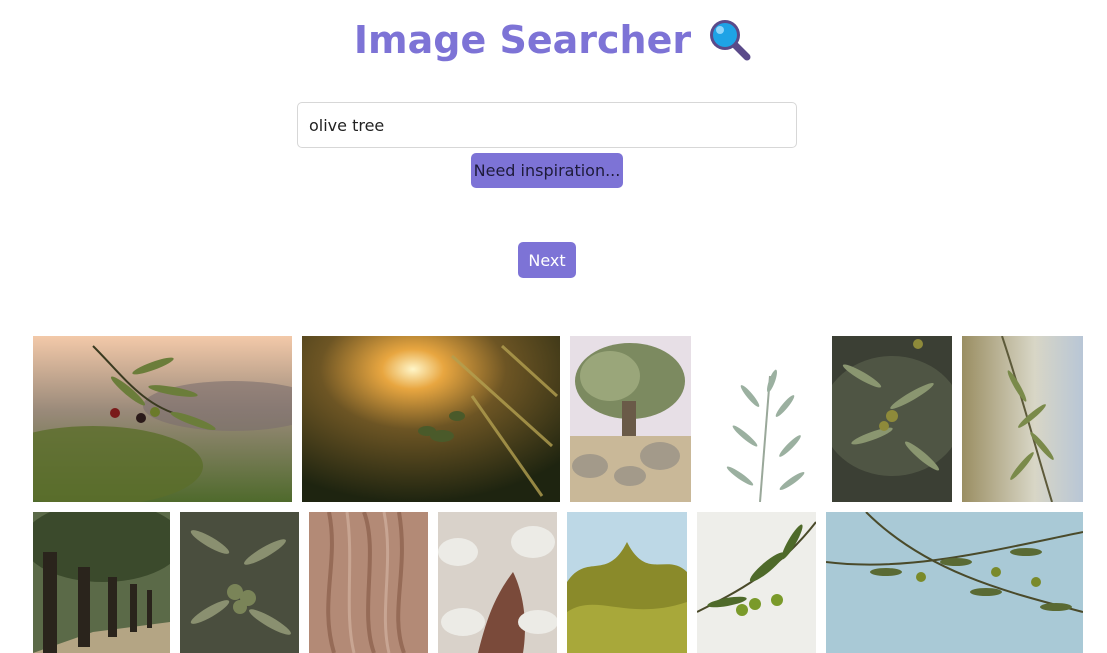  What do you see at coordinates (730, 40) in the screenshot?
I see `magnifying-glass-icon` at bounding box center [730, 40].